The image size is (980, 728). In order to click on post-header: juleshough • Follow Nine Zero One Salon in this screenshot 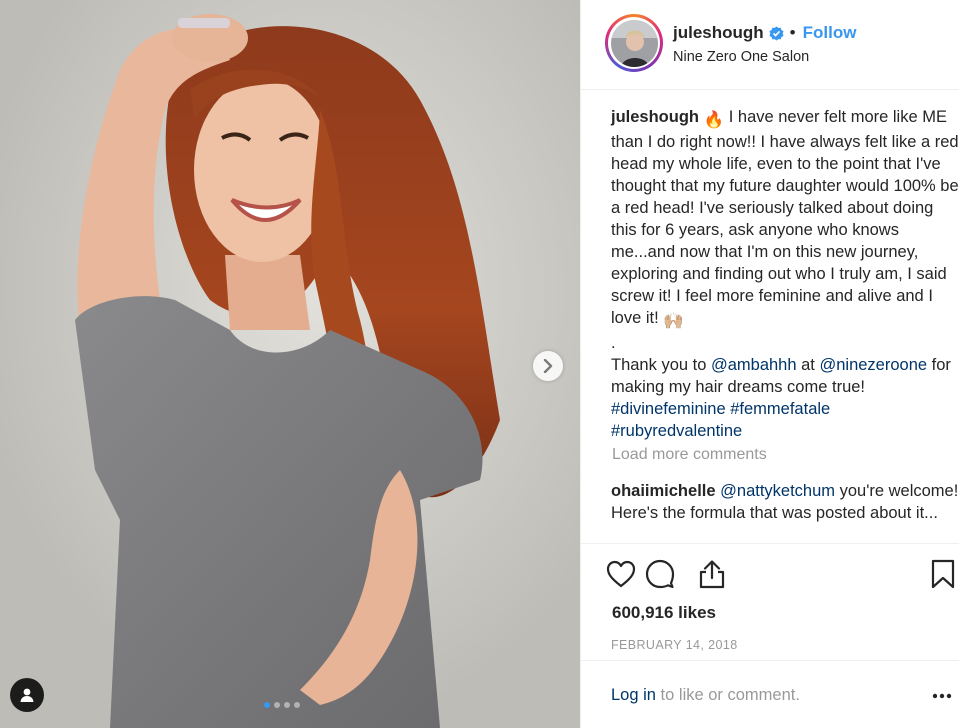, I will do `click(770, 45)`.